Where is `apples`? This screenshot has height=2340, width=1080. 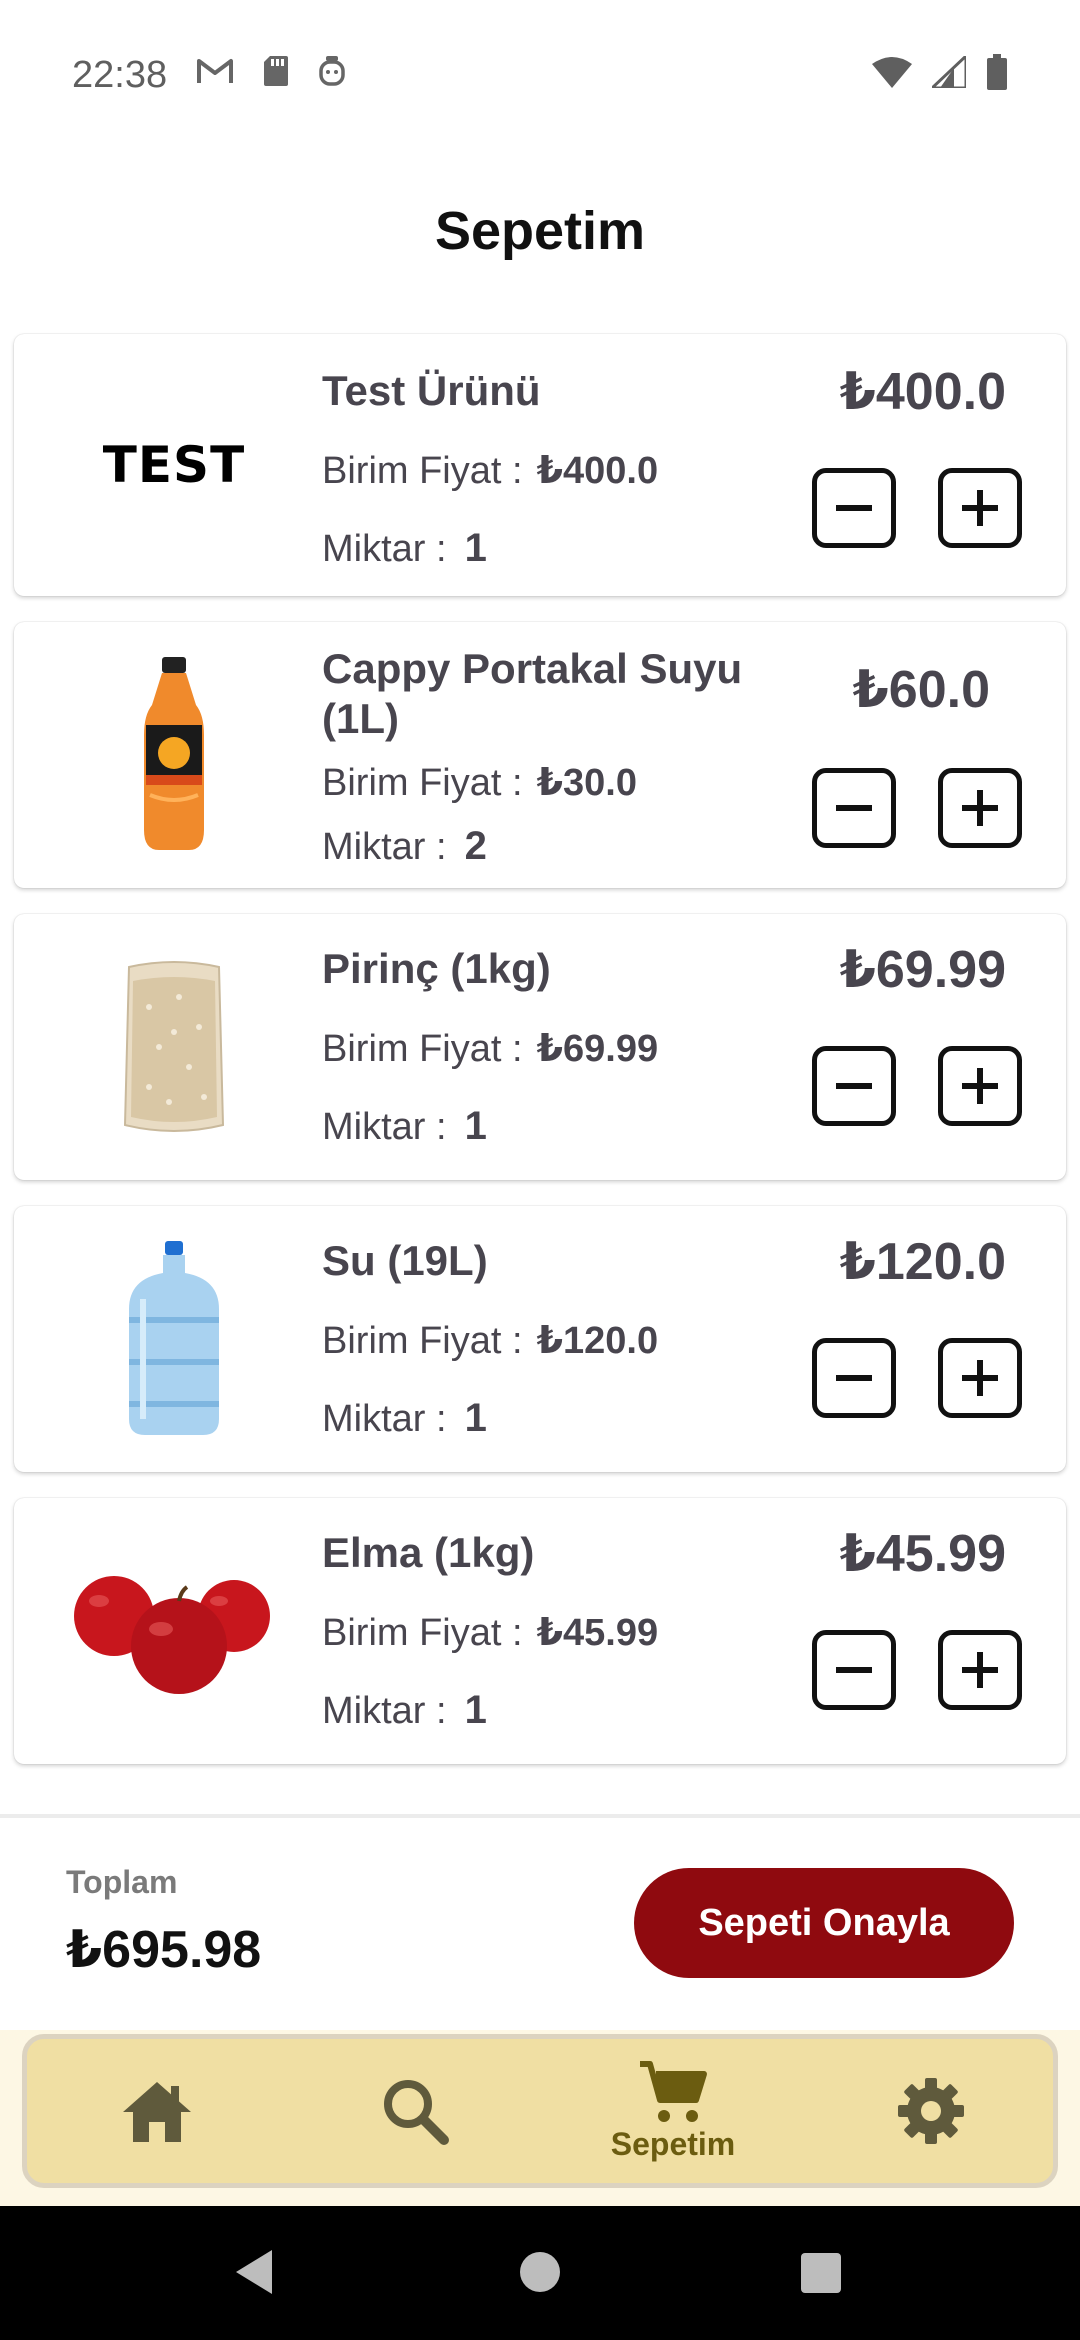 apples is located at coordinates (172, 1635).